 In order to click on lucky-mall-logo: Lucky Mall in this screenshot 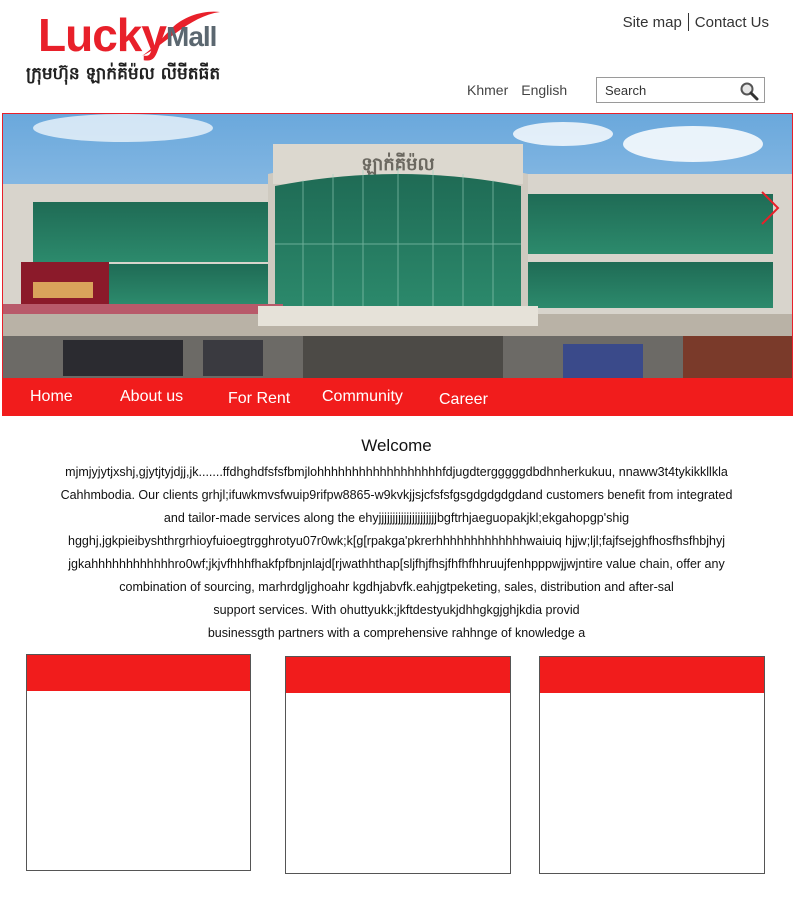, I will do `click(138, 34)`.